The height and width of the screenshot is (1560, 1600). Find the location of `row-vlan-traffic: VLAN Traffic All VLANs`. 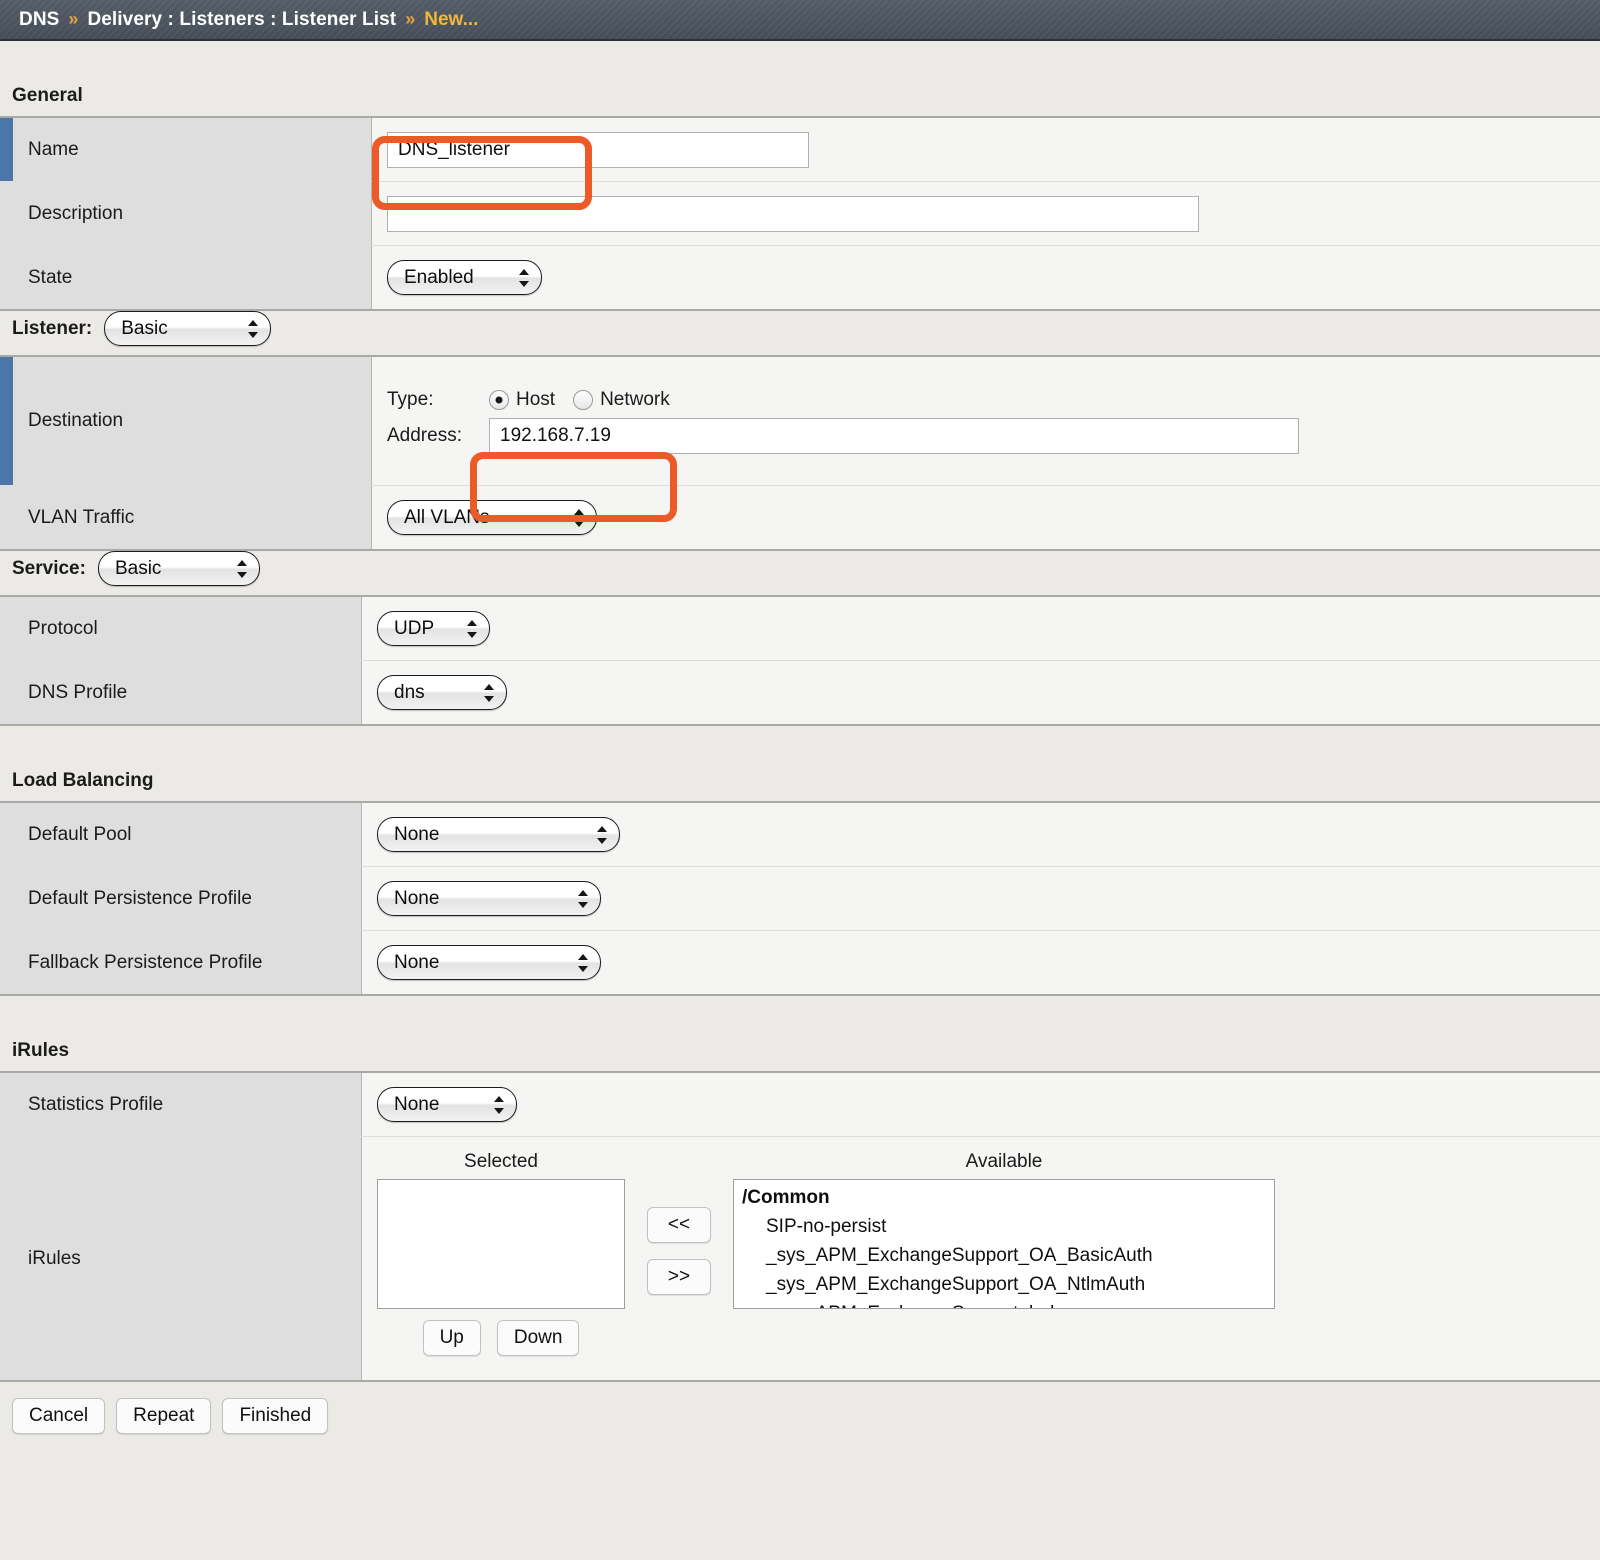

row-vlan-traffic: VLAN Traffic All VLANs is located at coordinates (800, 517).